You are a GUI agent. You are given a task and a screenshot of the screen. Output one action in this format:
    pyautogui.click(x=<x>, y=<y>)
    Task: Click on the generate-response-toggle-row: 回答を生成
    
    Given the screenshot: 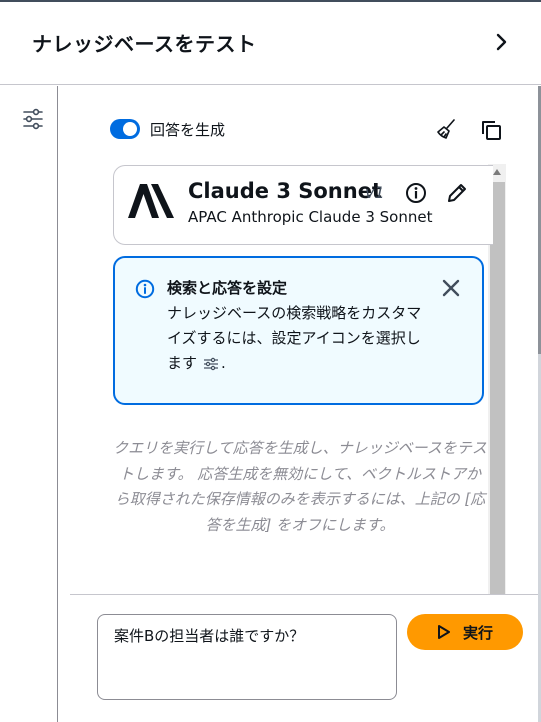 What is the action you would take?
    pyautogui.click(x=167, y=129)
    